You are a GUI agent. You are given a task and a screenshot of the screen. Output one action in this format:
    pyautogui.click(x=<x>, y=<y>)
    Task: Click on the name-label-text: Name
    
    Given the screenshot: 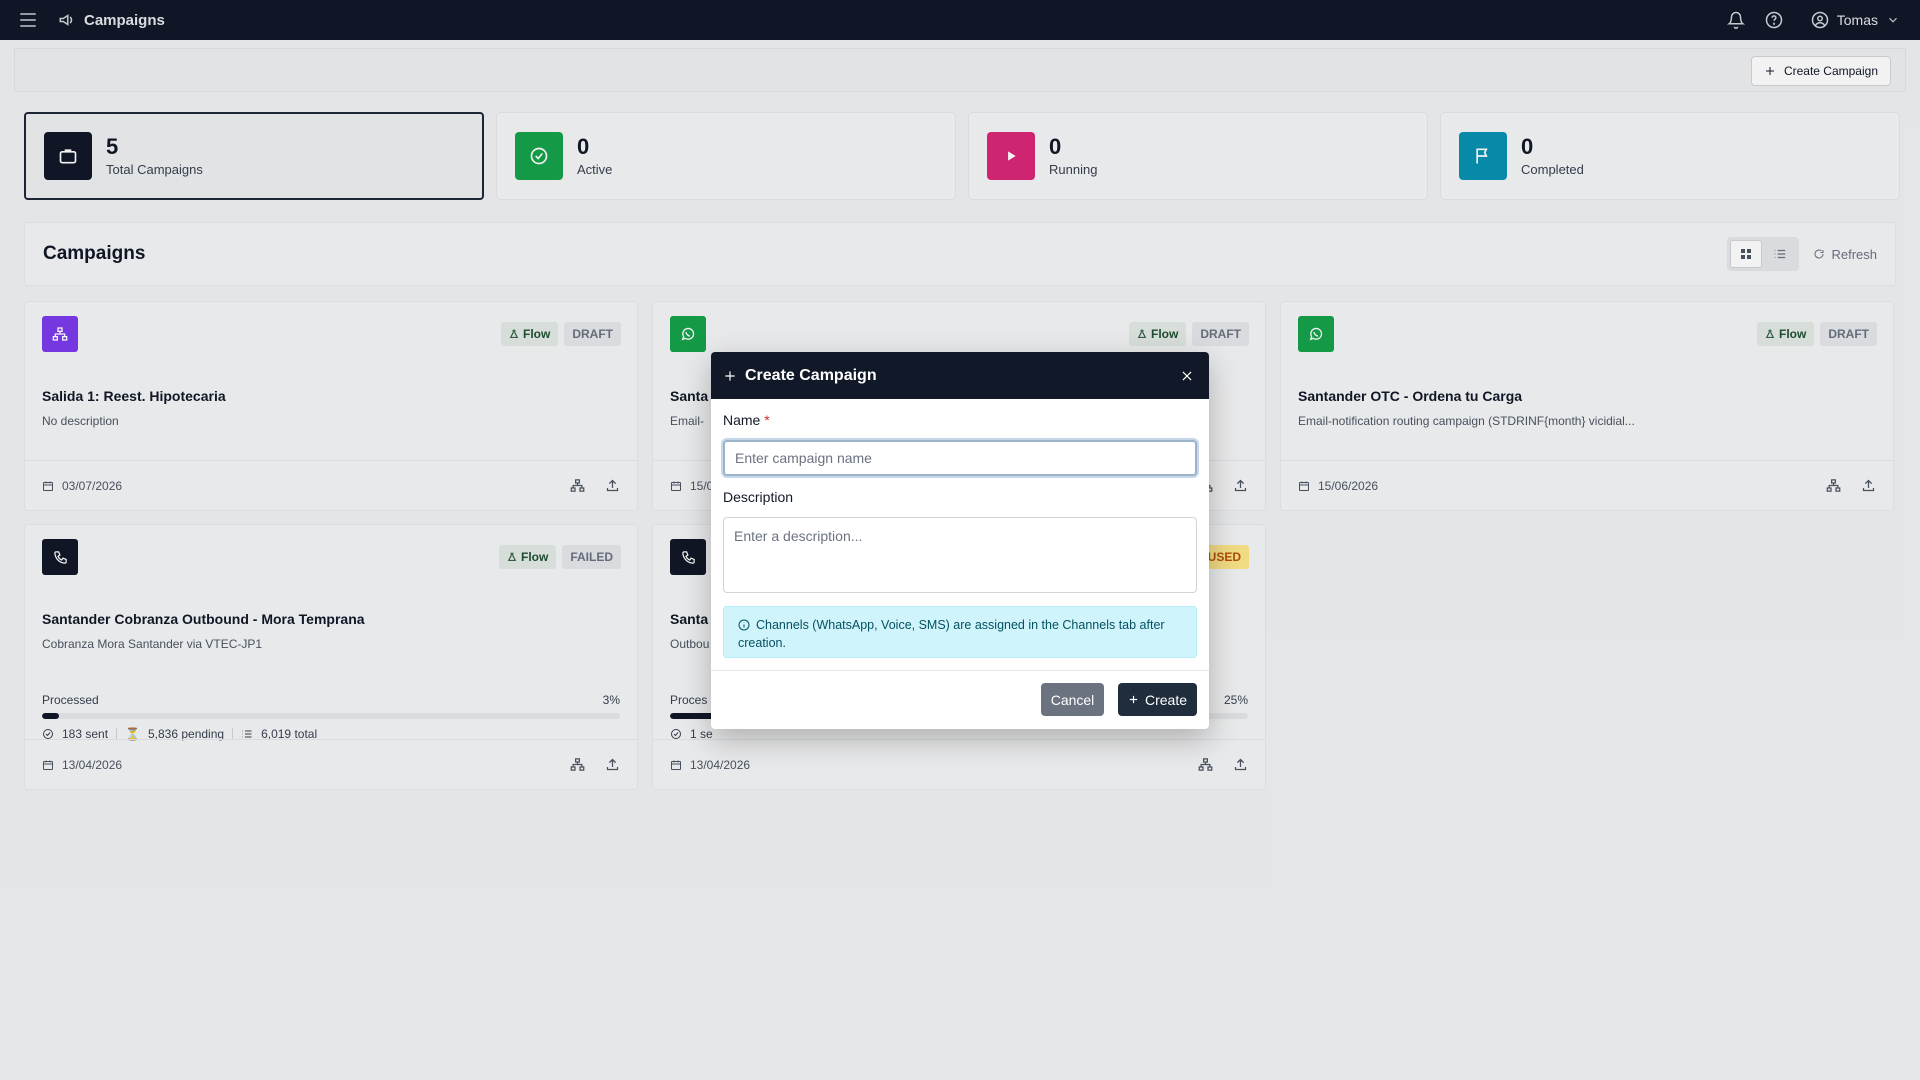 What is the action you would take?
    pyautogui.click(x=742, y=420)
    